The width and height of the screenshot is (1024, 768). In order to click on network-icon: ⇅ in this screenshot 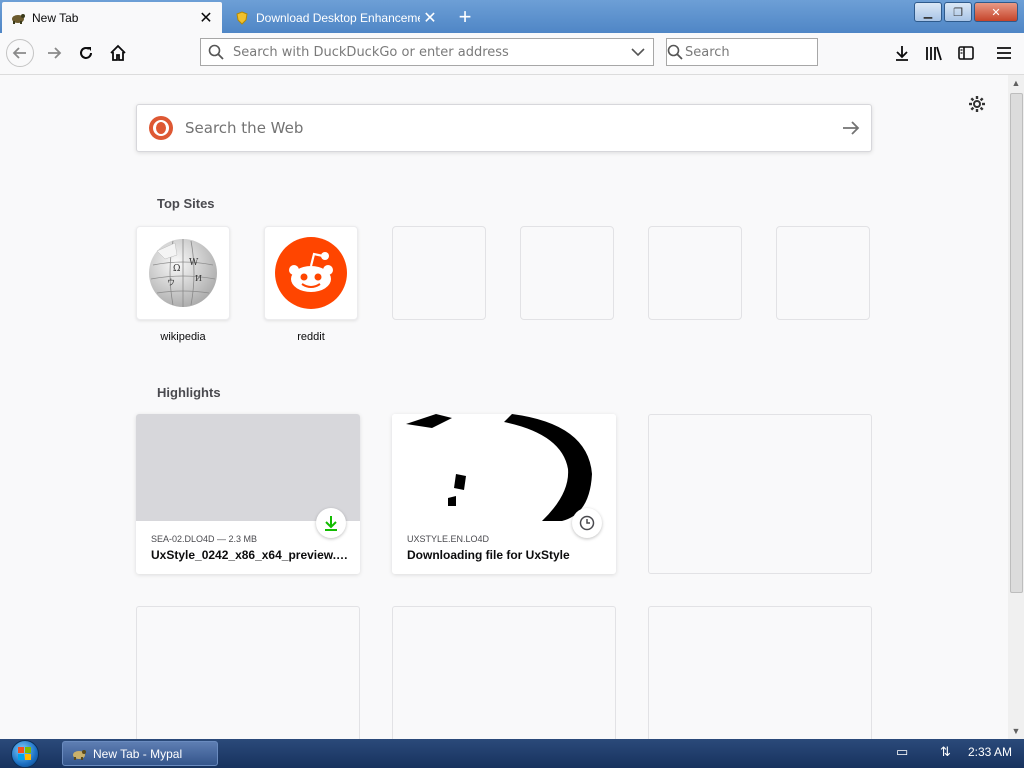, I will do `click(945, 752)`.